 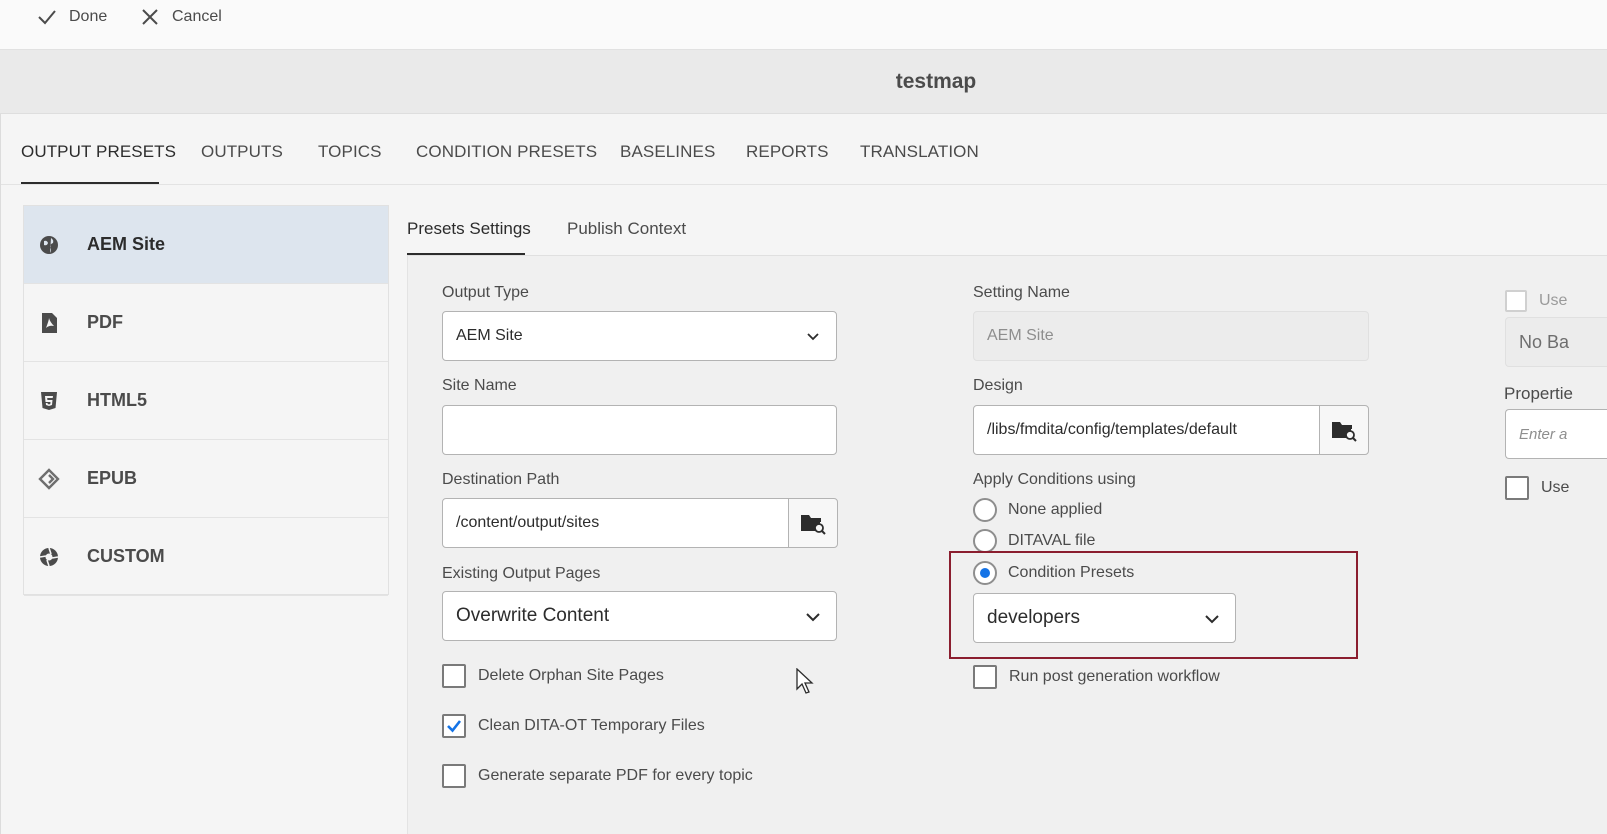 I want to click on top-toolbar: Done Cancel, so click(x=803, y=25).